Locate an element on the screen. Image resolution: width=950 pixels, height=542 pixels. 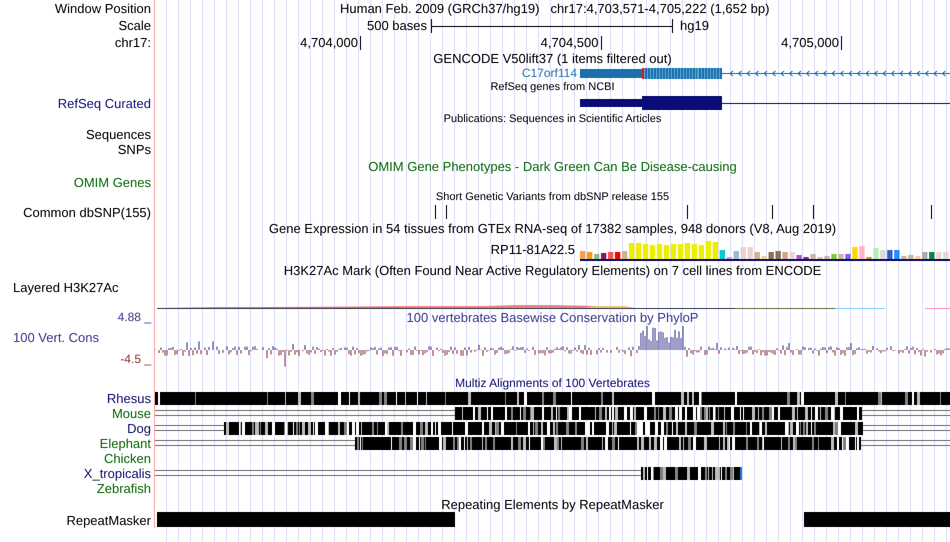
track-label: Layered H3K27Ac is located at coordinates (75, 287).